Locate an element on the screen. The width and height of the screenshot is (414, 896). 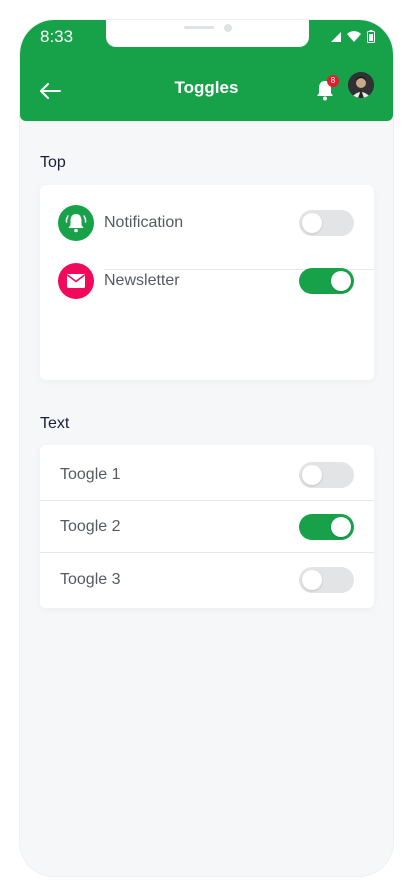
mail-icon is located at coordinates (76, 281).